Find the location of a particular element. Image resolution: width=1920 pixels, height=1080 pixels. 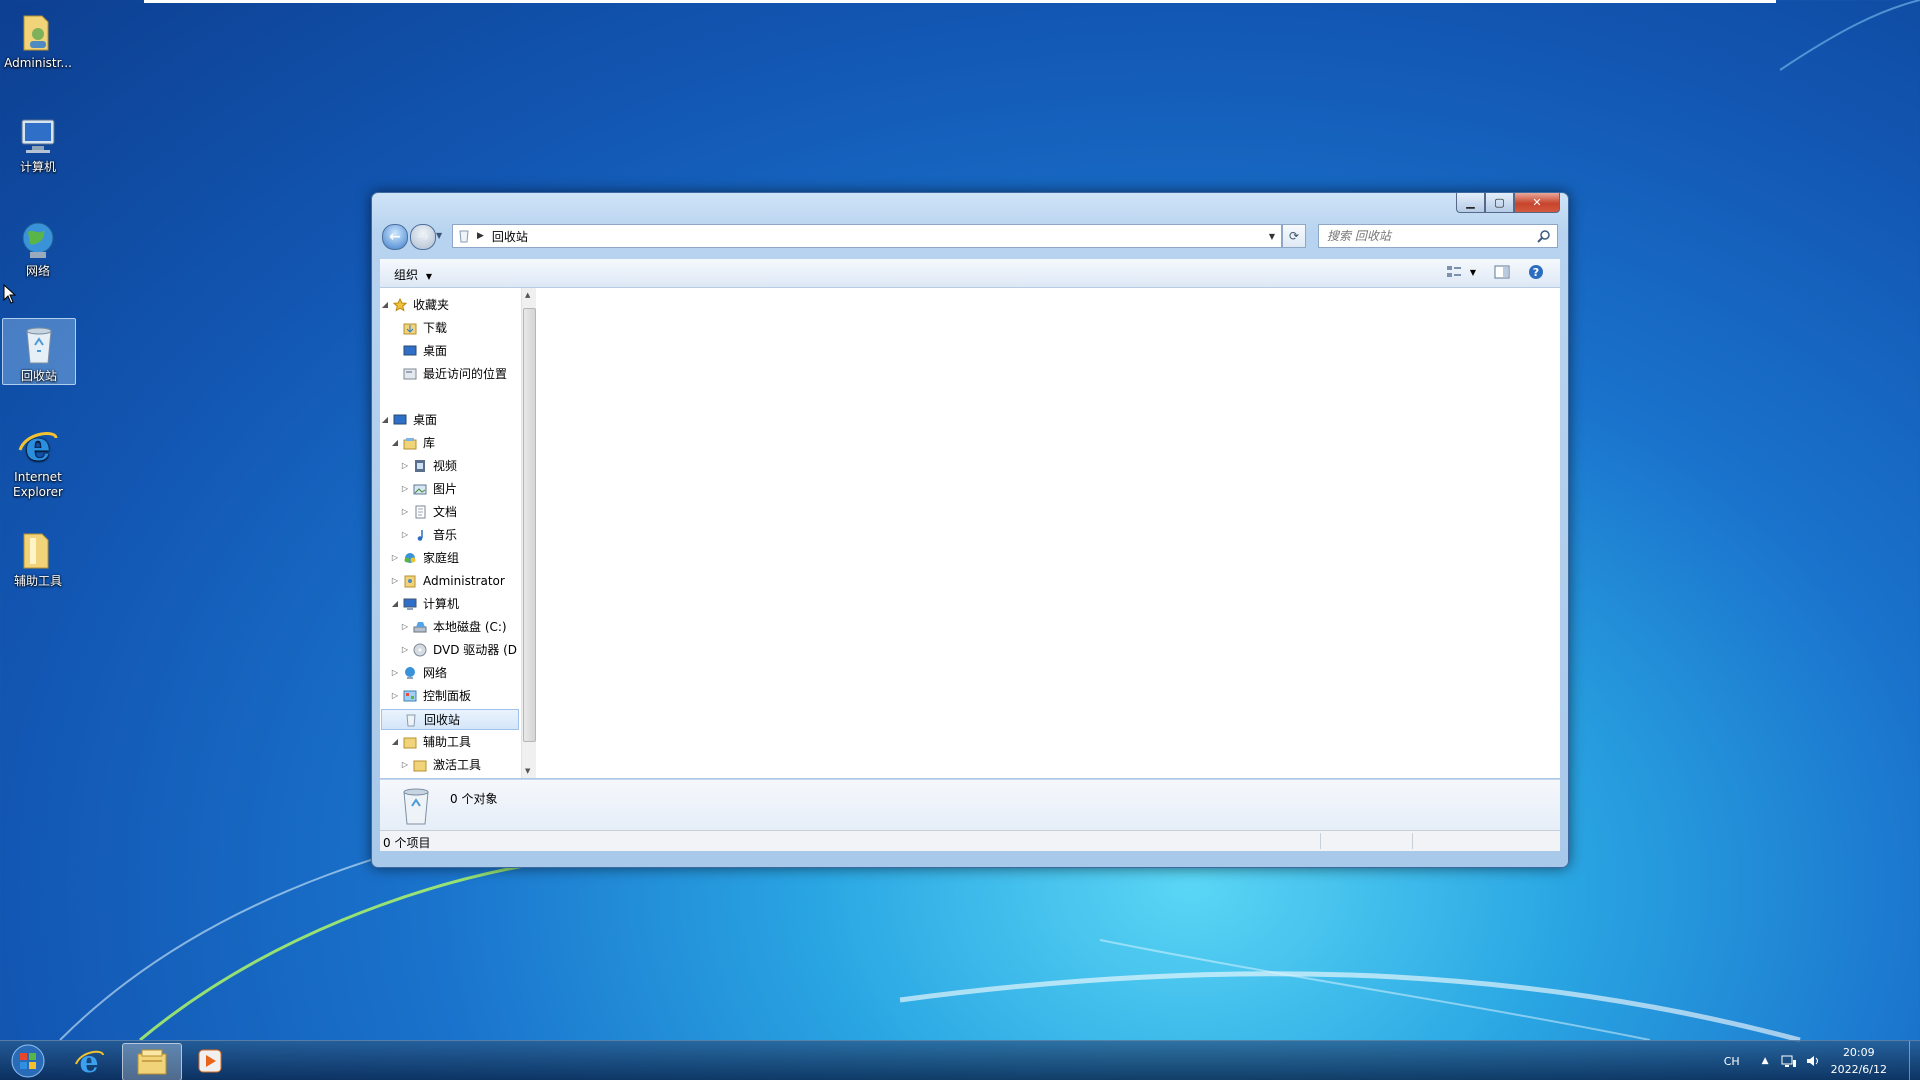

tree-item-favorites: ◢ 收藏夹 is located at coordinates (414, 304).